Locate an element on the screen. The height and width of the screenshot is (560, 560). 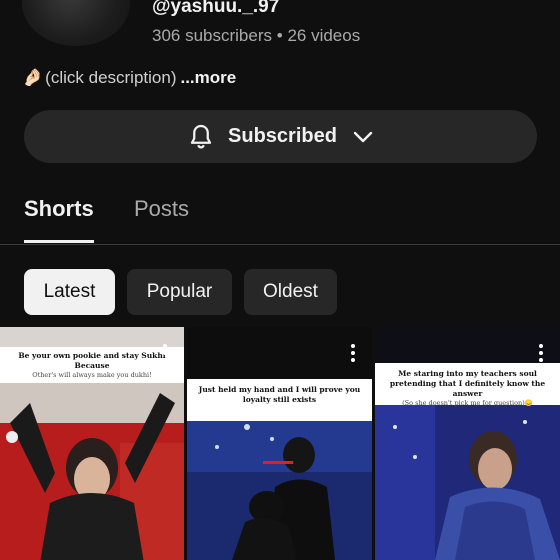
filter-chip-latest: Latest is located at coordinates (69, 292).